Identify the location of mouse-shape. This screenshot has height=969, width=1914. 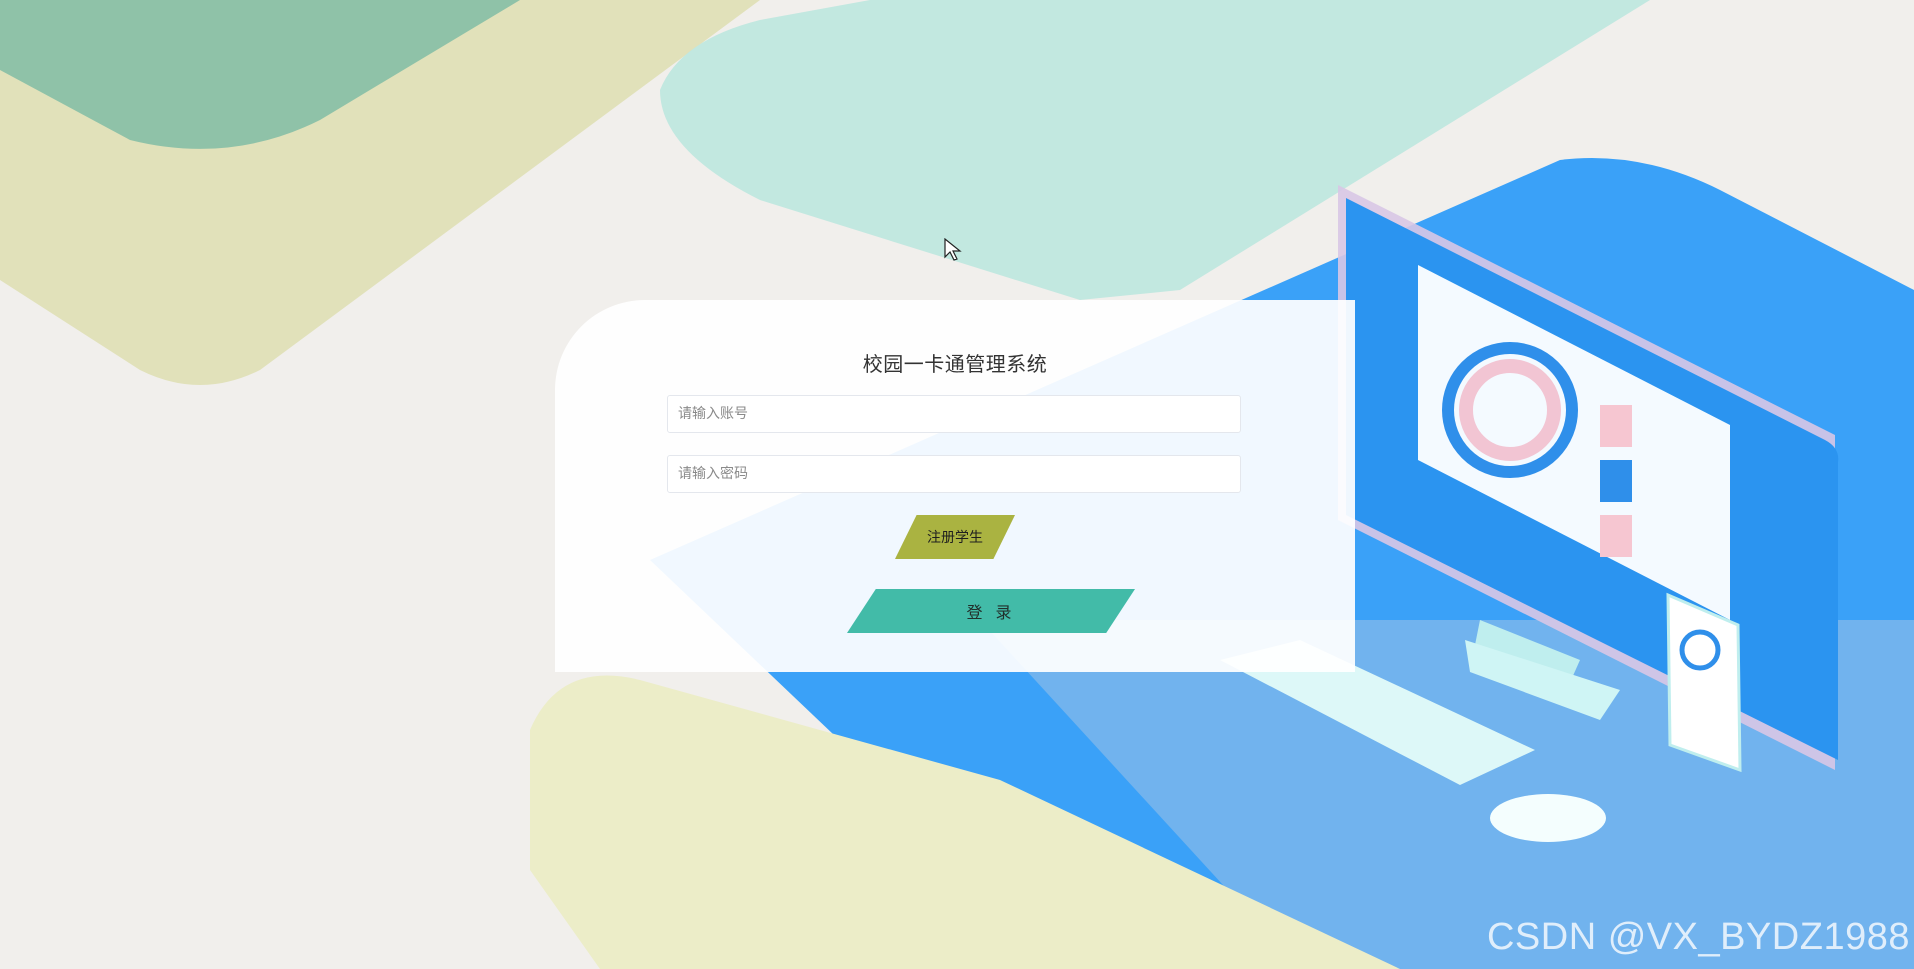
(1548, 818).